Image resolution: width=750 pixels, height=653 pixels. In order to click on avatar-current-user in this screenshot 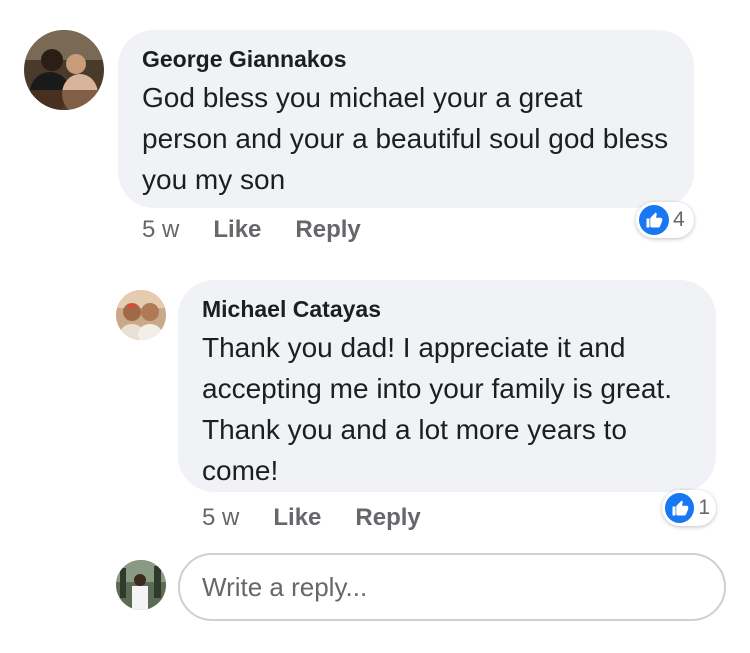, I will do `click(141, 585)`.